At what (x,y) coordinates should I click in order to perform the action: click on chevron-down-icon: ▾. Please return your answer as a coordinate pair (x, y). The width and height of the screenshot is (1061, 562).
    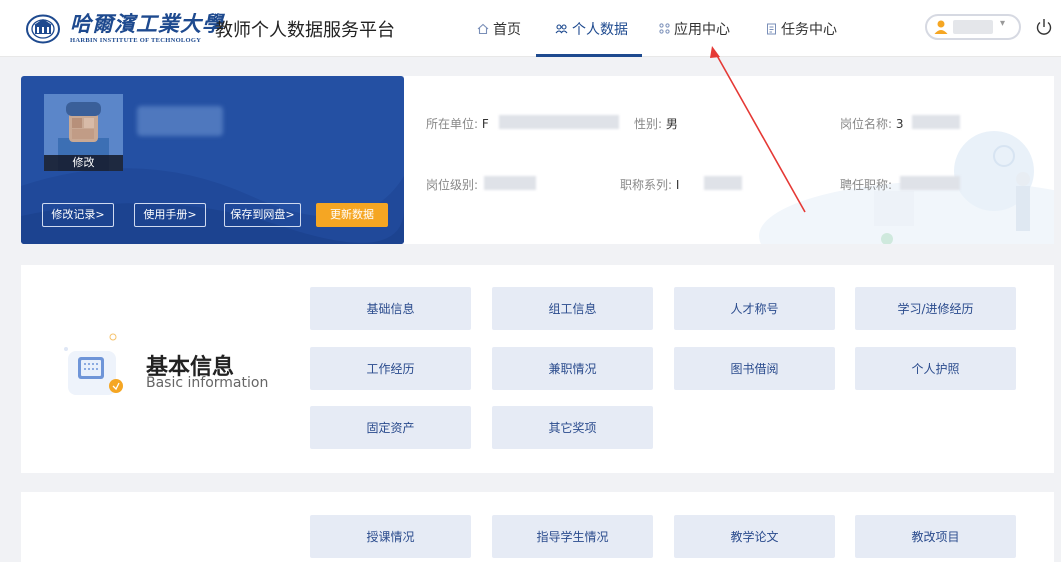
    Looking at the image, I should click on (1003, 23).